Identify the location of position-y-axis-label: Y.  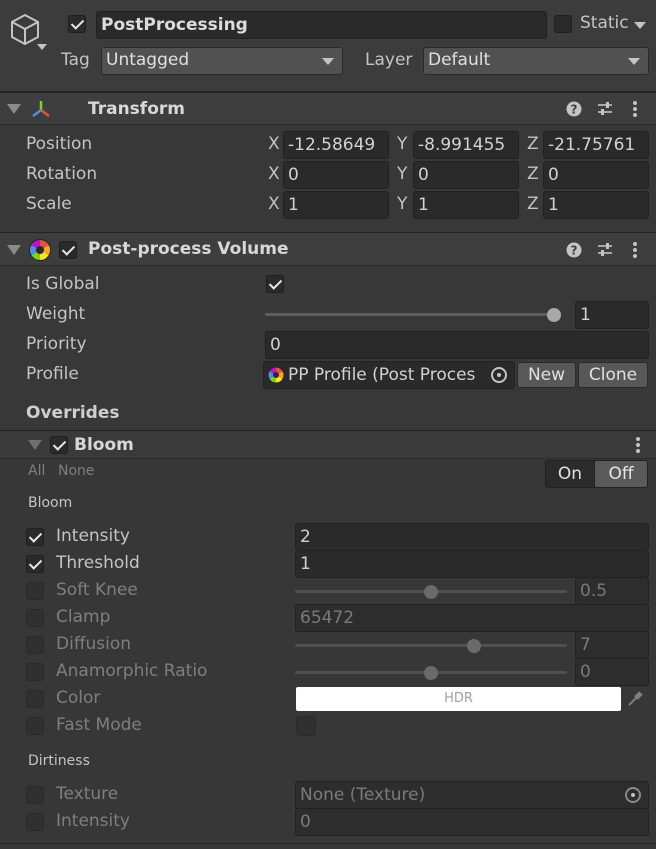
(402, 144).